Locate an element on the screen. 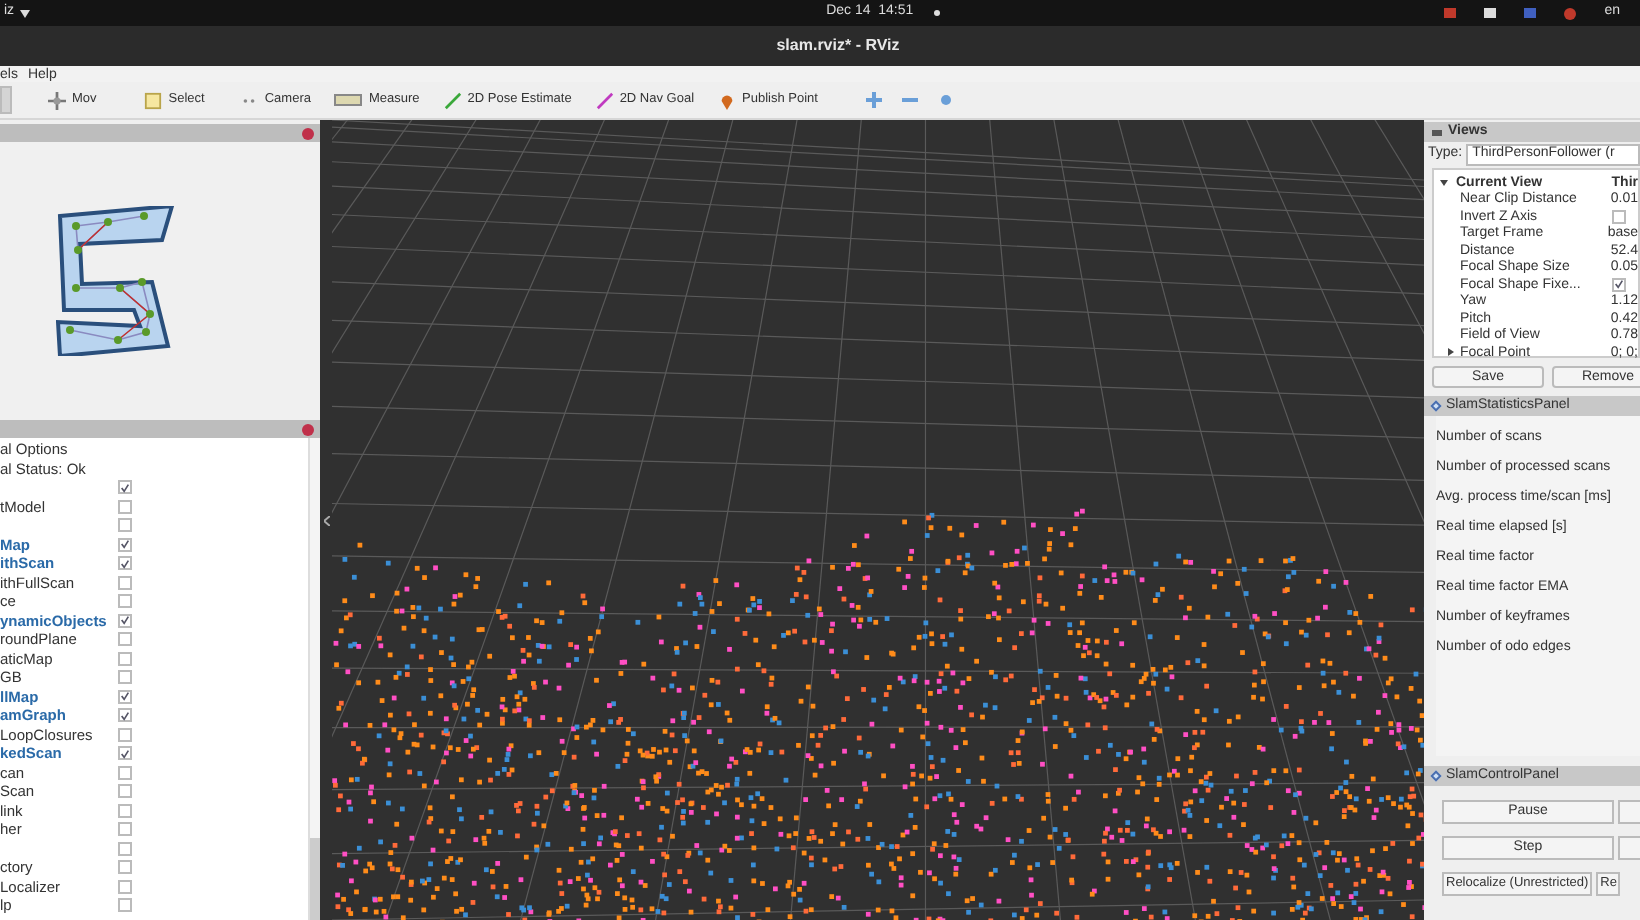 This screenshot has height=920, width=1640. plus-icon is located at coordinates (873, 100).